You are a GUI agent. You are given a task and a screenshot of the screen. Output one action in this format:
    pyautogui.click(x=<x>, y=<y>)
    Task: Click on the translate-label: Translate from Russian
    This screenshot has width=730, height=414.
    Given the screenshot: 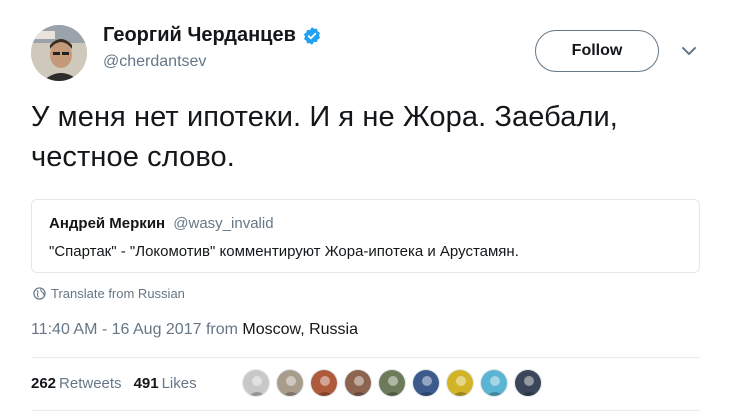 What is the action you would take?
    pyautogui.click(x=118, y=293)
    